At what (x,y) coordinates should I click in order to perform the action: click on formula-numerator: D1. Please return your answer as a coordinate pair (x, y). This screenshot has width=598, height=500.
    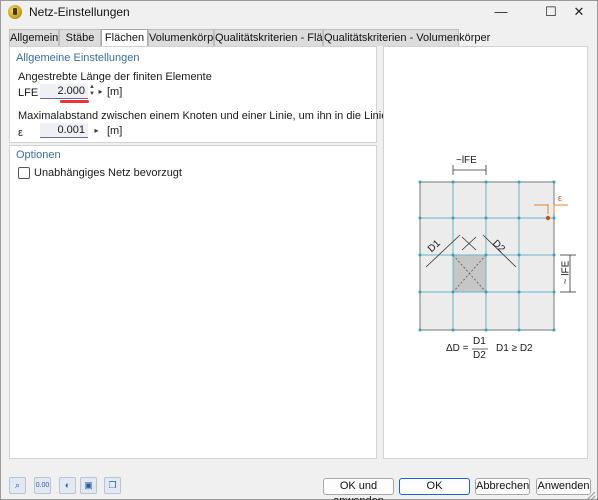
    Looking at the image, I should click on (479, 341).